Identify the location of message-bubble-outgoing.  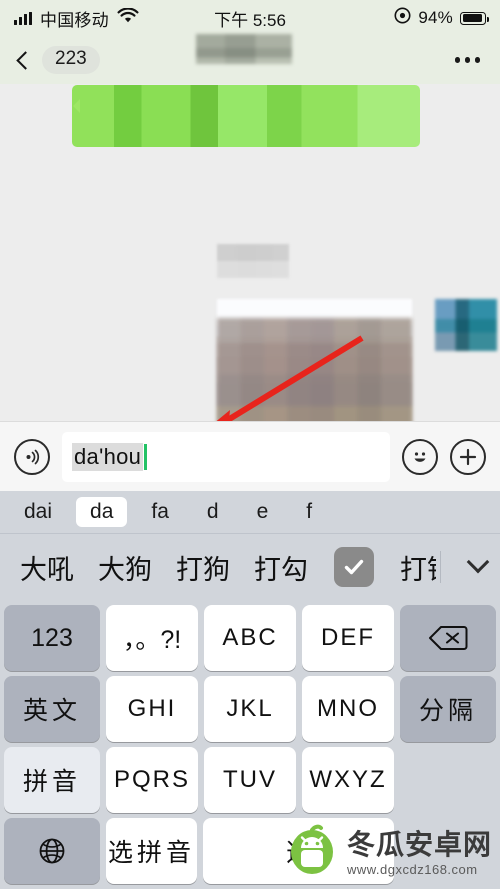
(246, 116).